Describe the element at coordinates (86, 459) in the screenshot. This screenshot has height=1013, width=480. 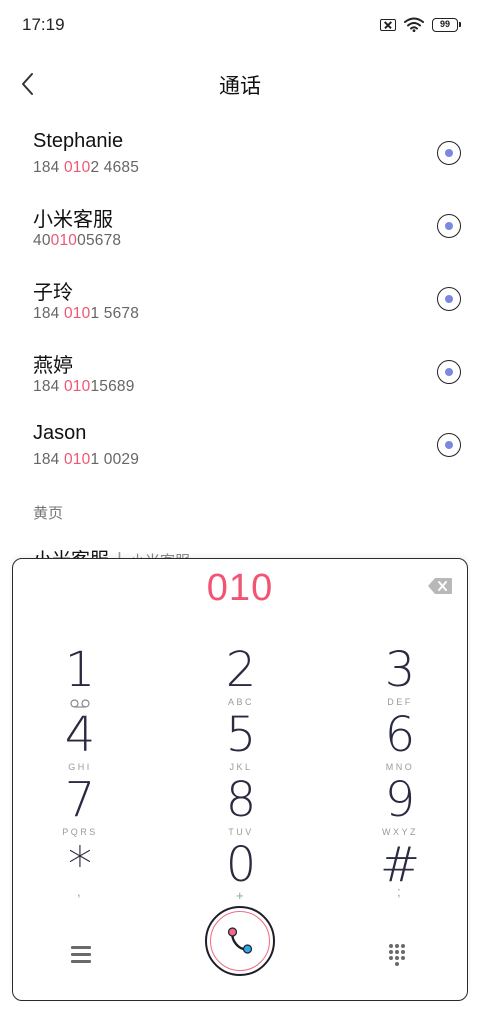
I see `contact-number: 184 0101 0029` at that location.